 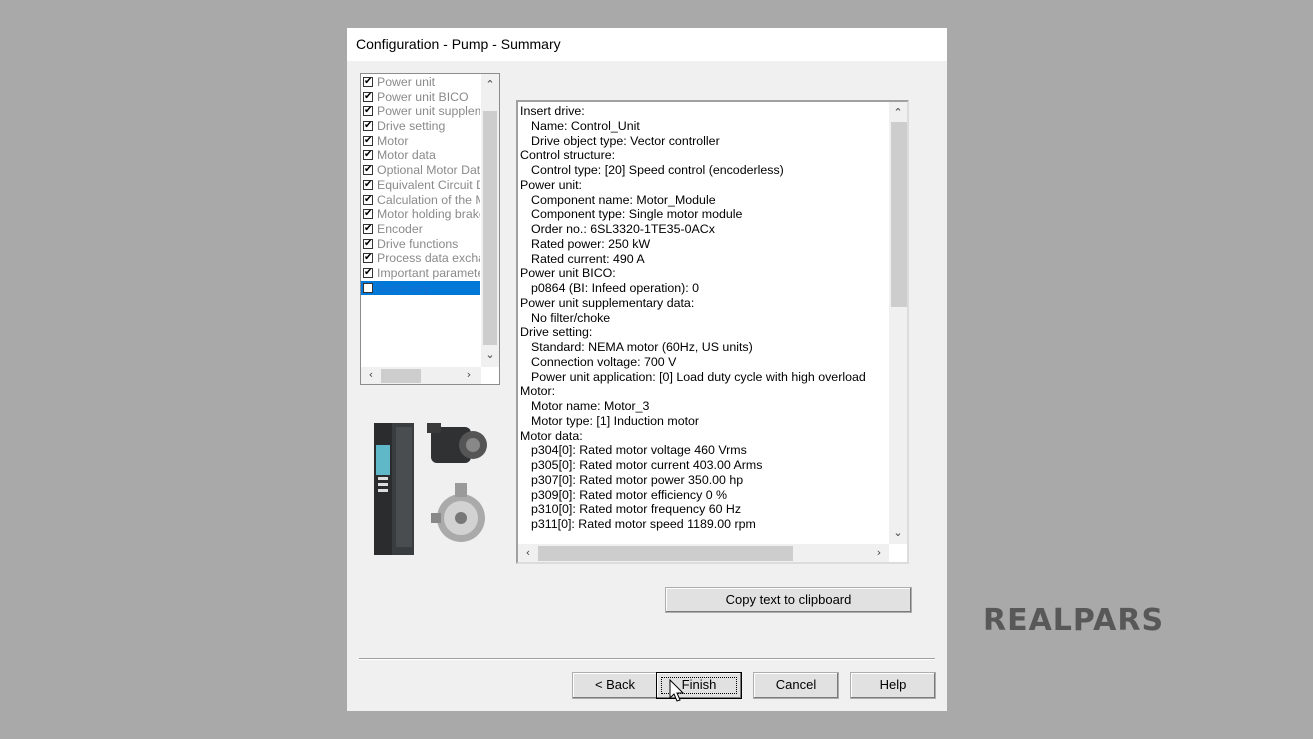 I want to click on tree-item-label: Power unit supplem, so click(x=428, y=111).